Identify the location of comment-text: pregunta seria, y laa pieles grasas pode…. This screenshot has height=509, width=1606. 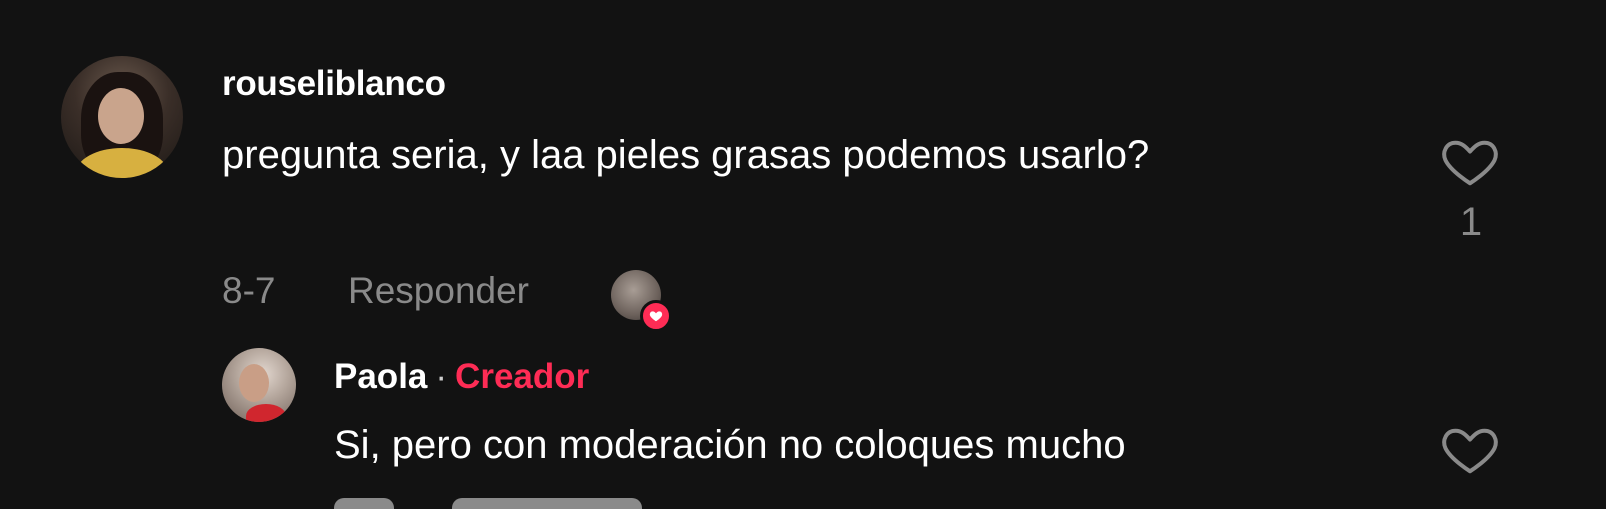
(686, 155).